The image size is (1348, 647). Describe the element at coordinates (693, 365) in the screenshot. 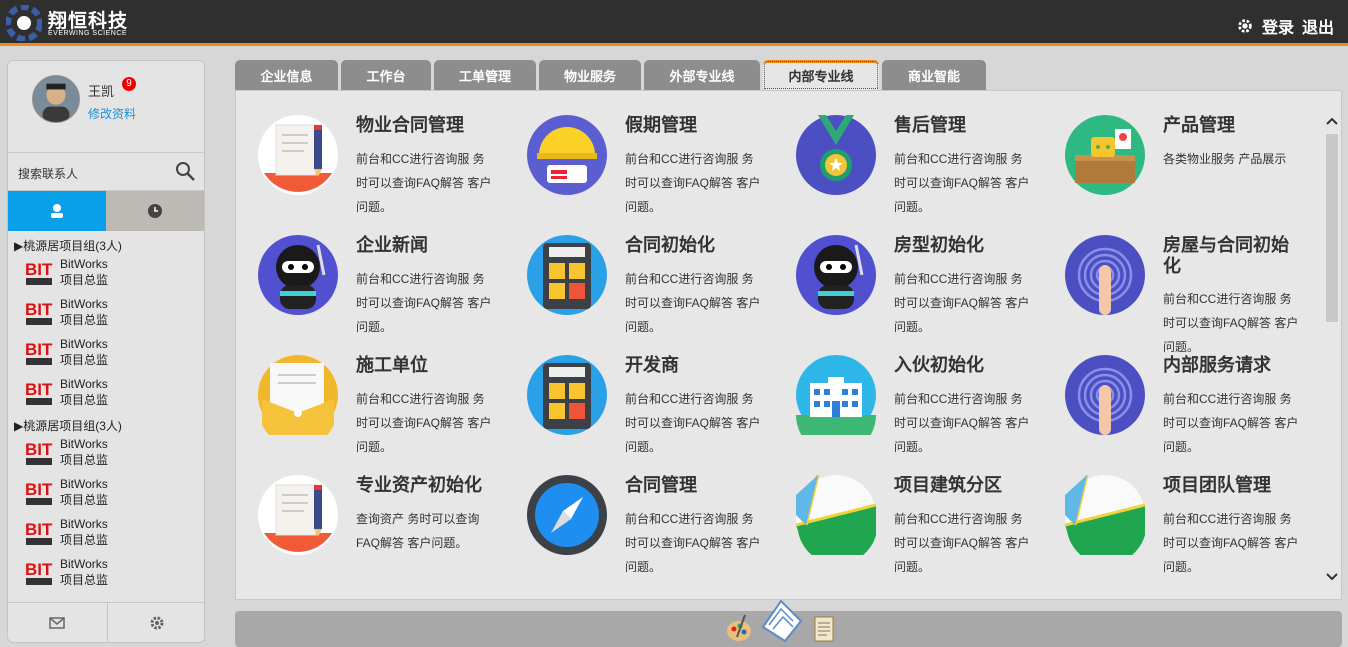

I see `app-title: 开发商` at that location.